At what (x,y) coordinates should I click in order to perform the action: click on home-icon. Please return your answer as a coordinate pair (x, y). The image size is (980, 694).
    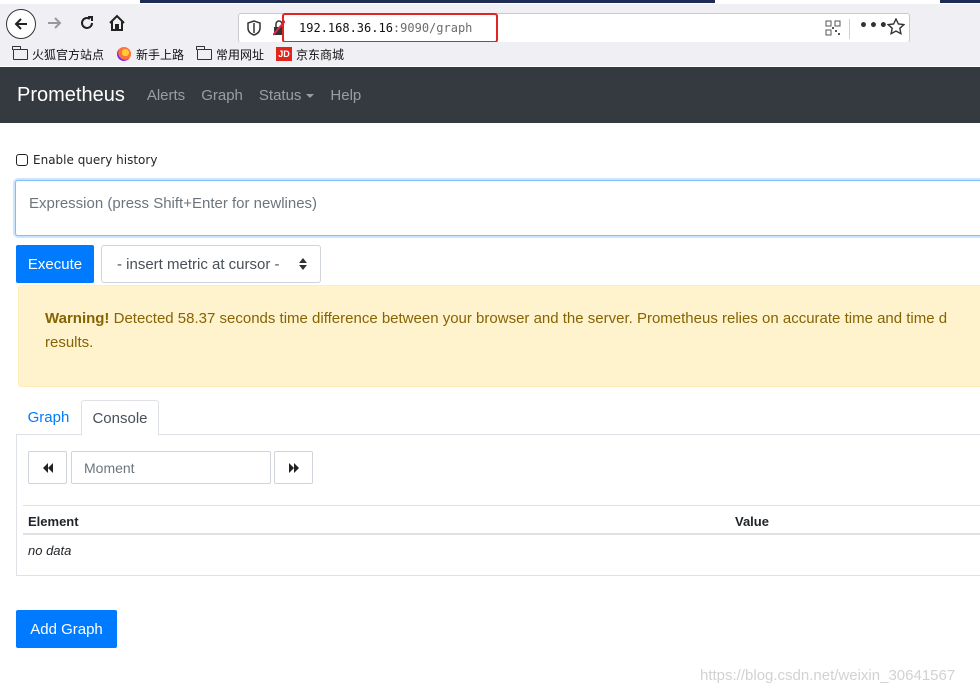
    Looking at the image, I should click on (117, 22).